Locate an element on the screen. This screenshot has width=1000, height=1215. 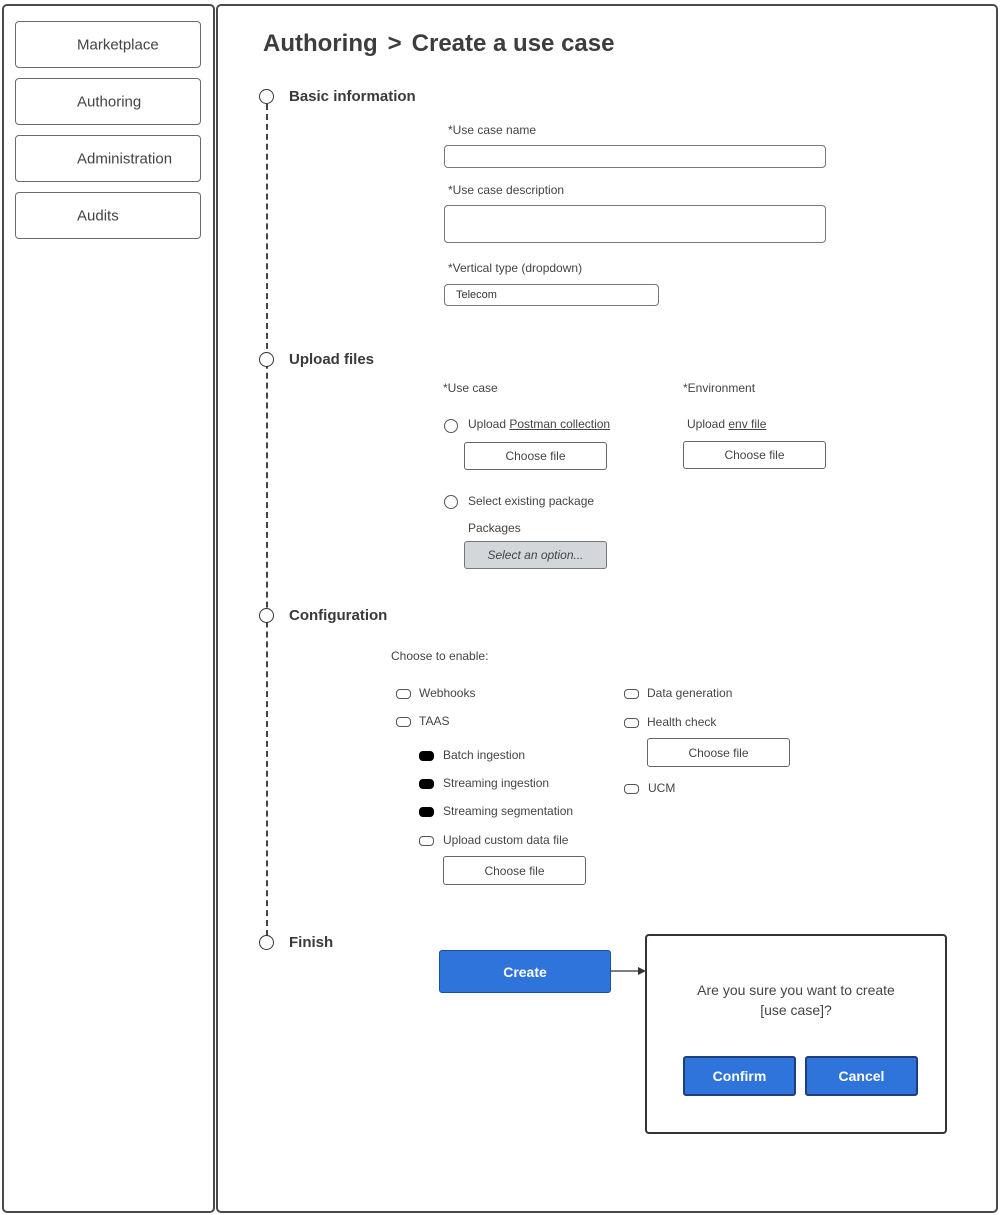
choose-to-enable-label: Choose to enable: is located at coordinates (440, 656).